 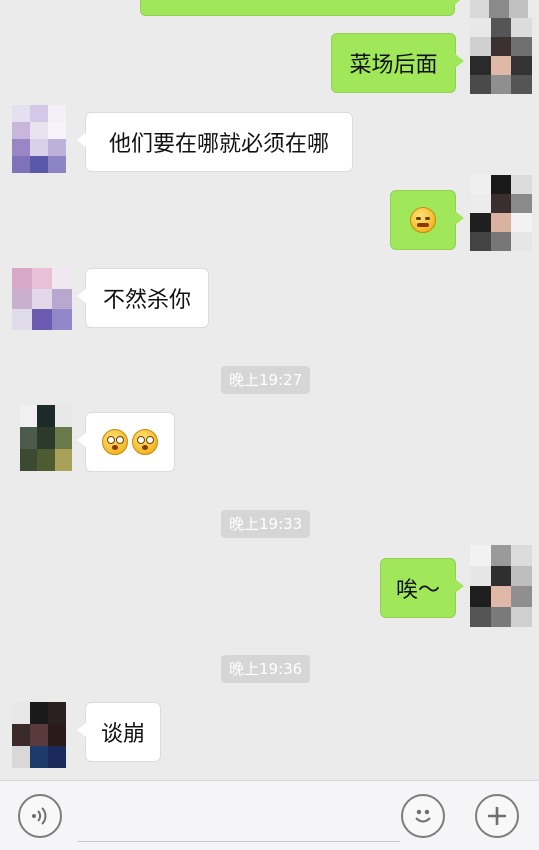 What do you see at coordinates (423, 220) in the screenshot?
I see `smirk-emoji-icon` at bounding box center [423, 220].